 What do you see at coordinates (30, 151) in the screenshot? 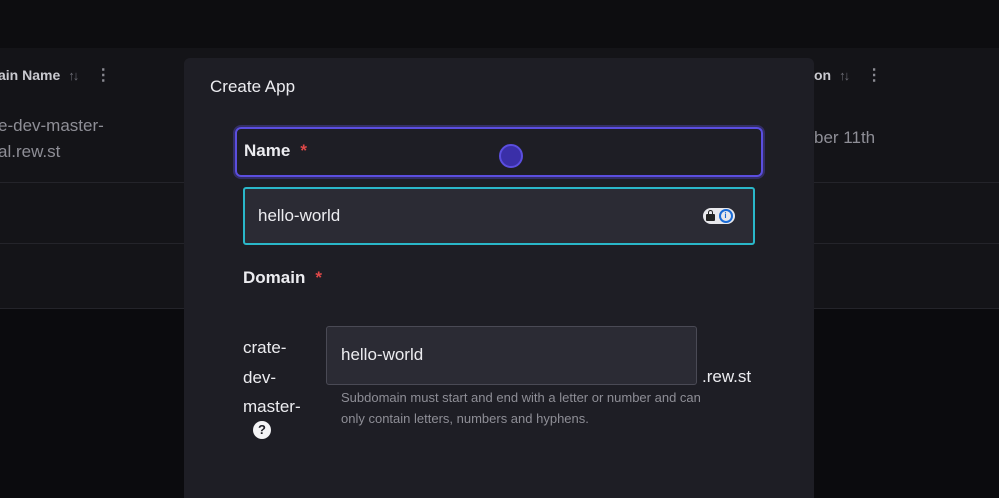
I see `domain-cell-line: al.rew.st` at bounding box center [30, 151].